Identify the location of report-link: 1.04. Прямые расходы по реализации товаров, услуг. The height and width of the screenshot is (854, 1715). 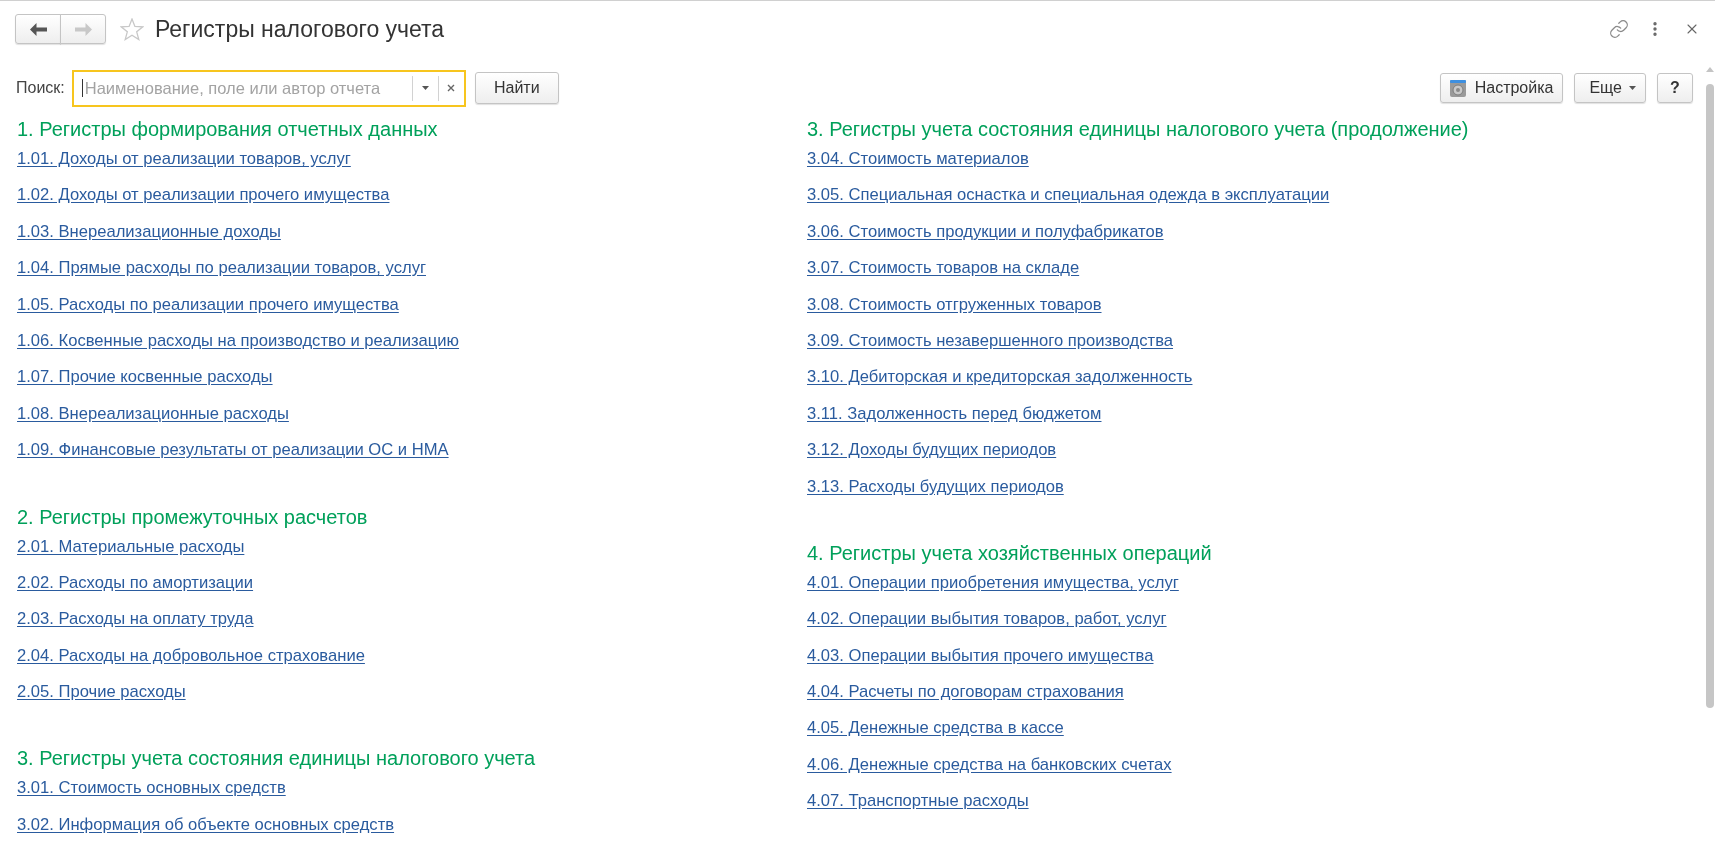
(221, 268).